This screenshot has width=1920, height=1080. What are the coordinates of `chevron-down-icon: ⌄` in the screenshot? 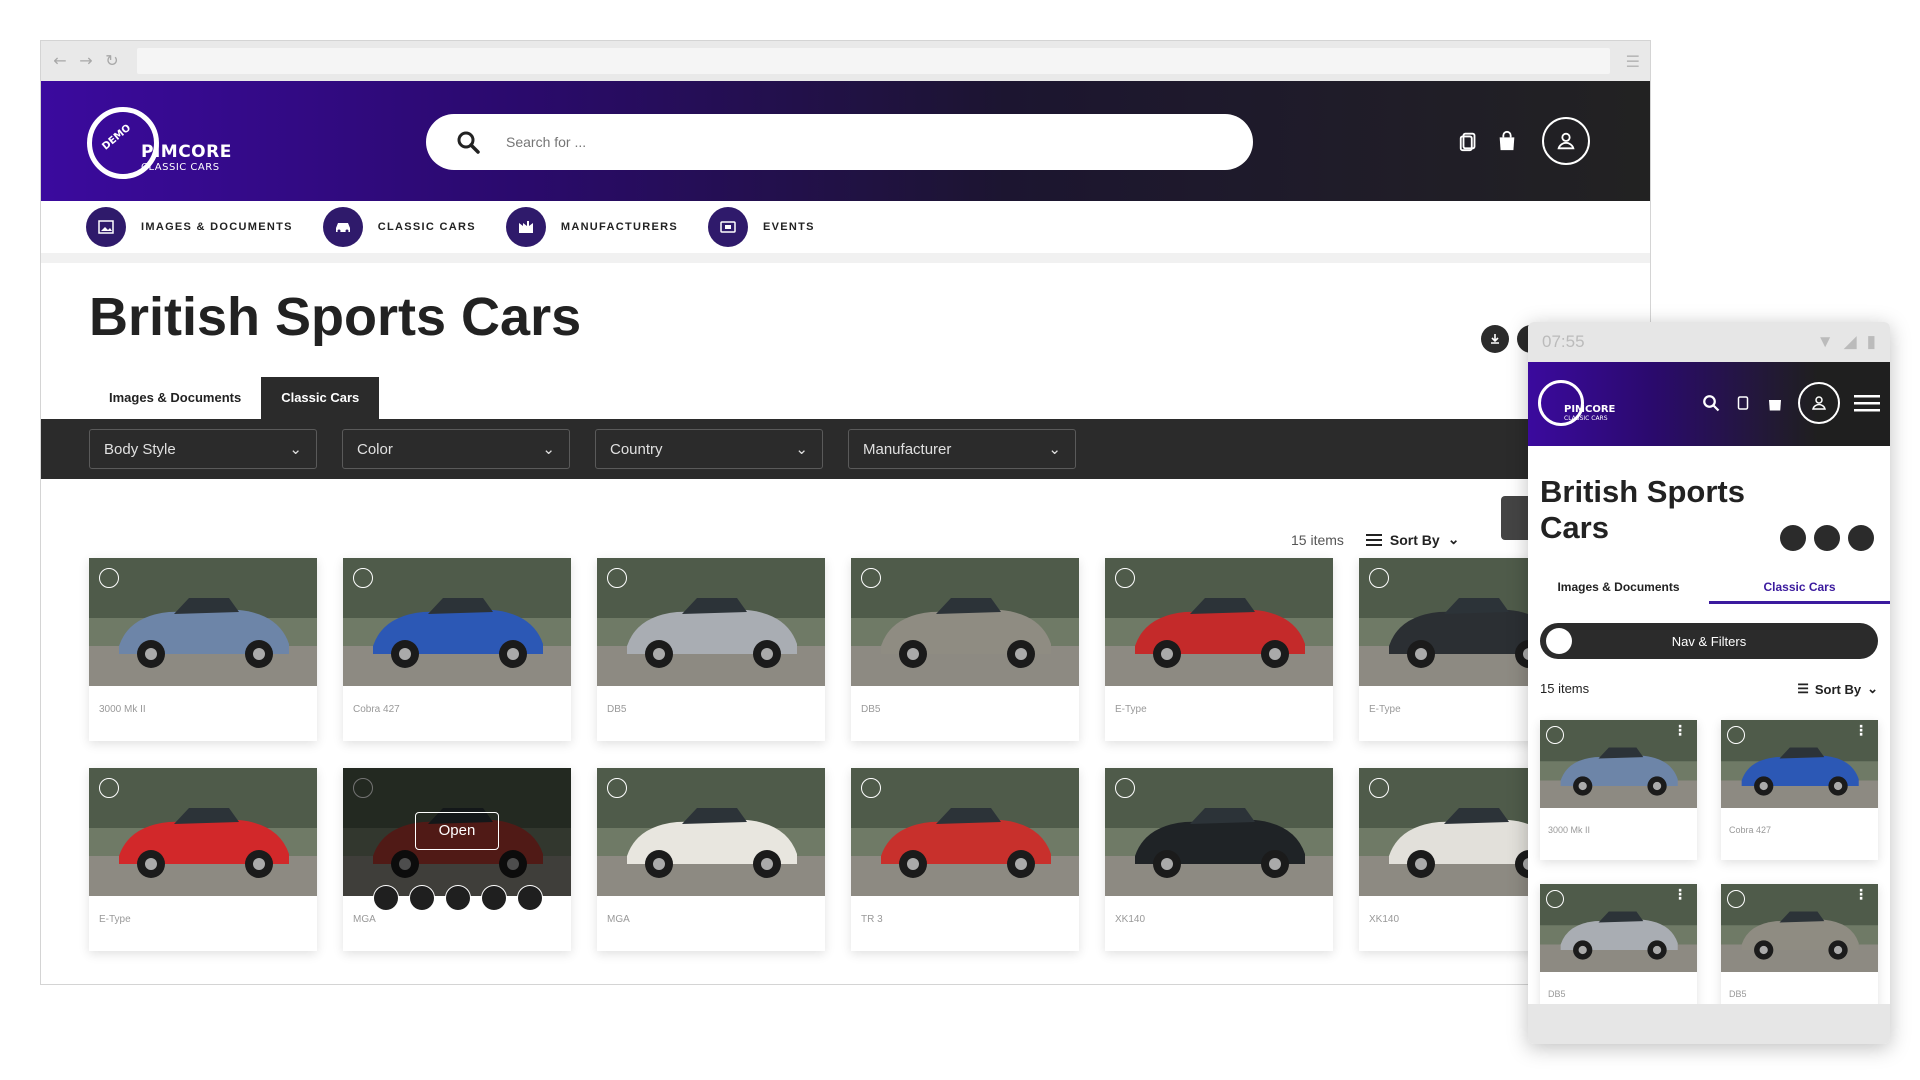 It's located at (295, 449).